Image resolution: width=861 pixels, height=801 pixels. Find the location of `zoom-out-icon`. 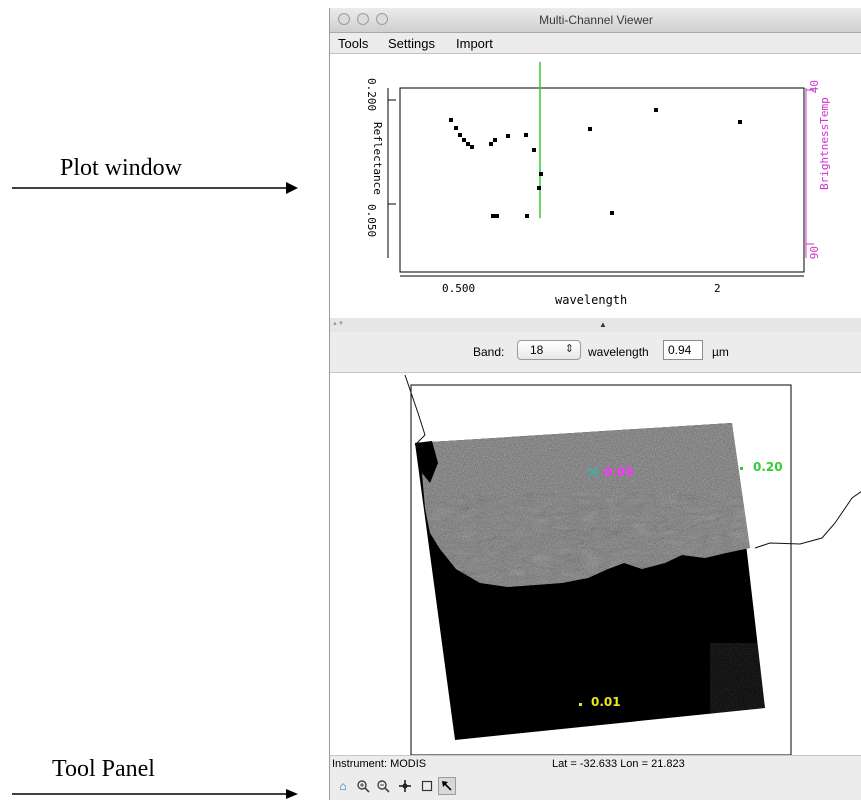

zoom-out-icon is located at coordinates (383, 786).